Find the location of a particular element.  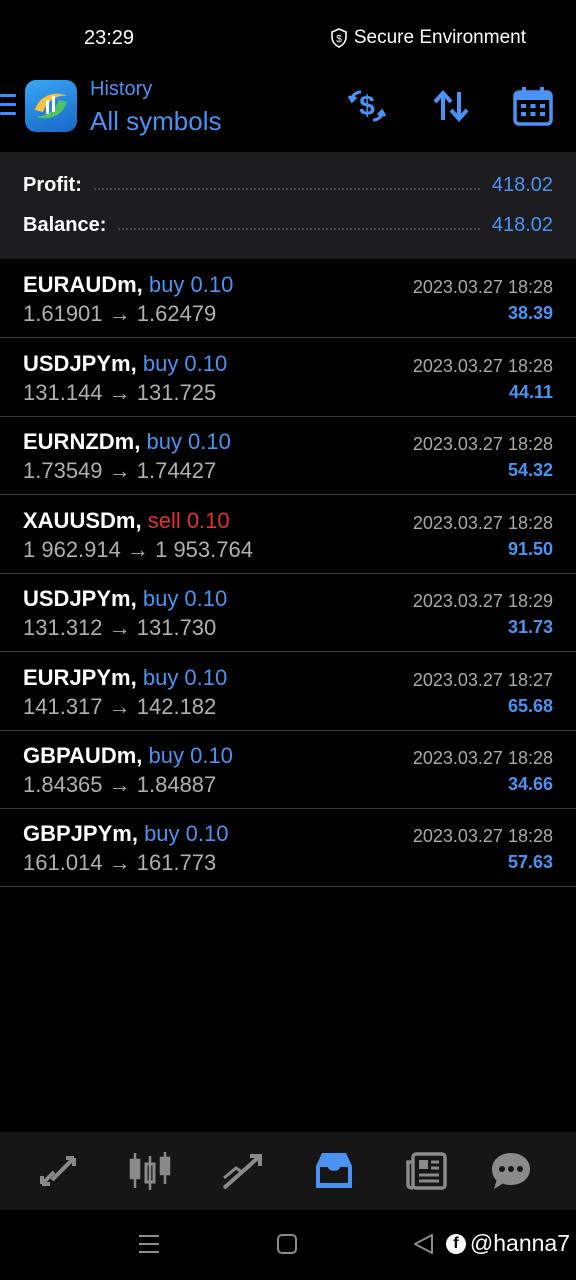

trade-profit: 57.63 is located at coordinates (530, 862).